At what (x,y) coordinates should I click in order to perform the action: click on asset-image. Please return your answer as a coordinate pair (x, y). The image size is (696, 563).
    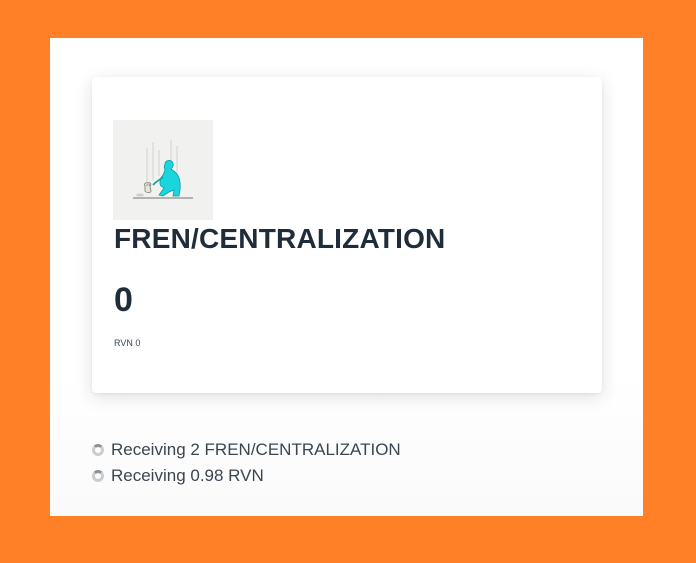
    Looking at the image, I should click on (163, 170).